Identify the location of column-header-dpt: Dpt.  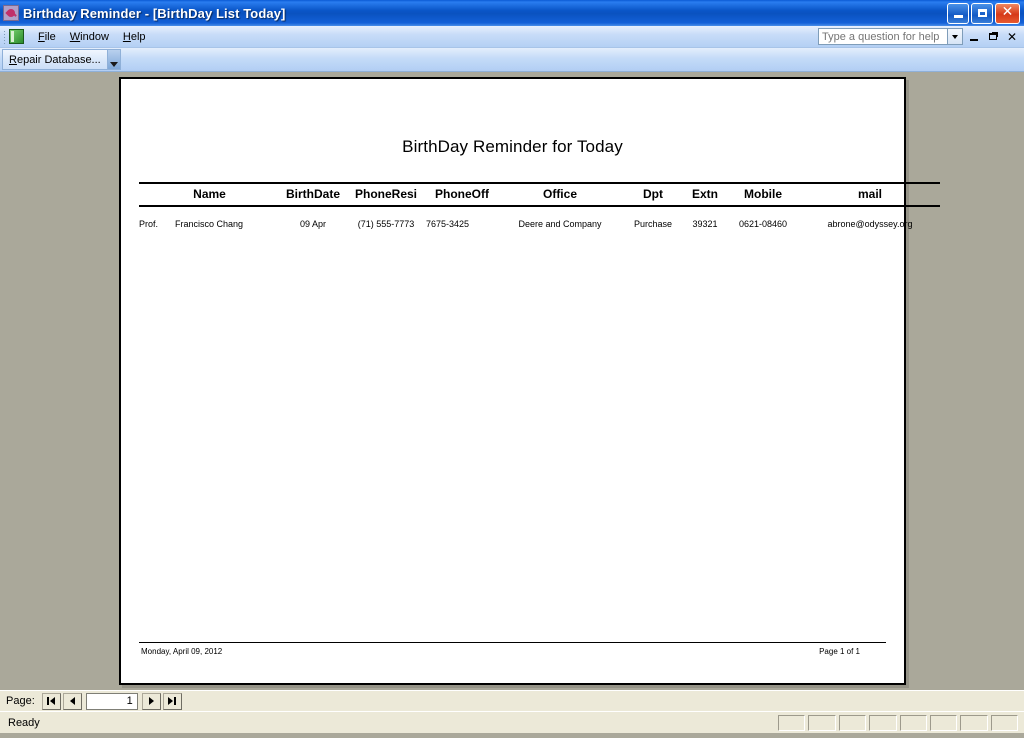
(653, 194).